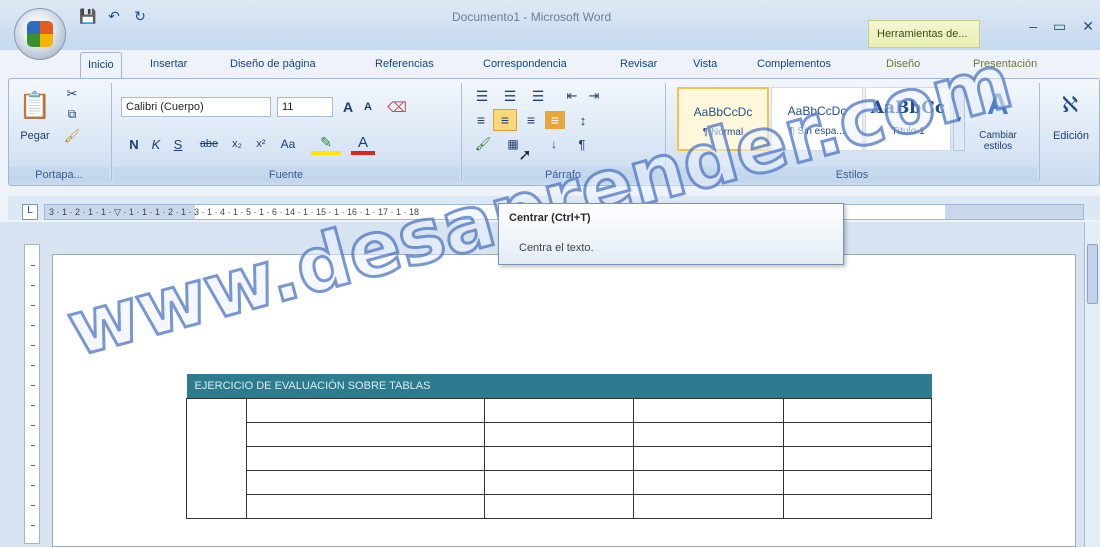  What do you see at coordinates (1070, 105) in the screenshot?
I see `editing-icon: ℵ` at bounding box center [1070, 105].